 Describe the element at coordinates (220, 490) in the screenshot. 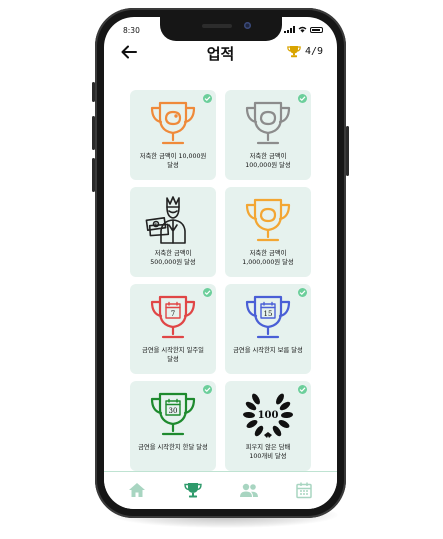

I see `bottom-tab-bar` at that location.